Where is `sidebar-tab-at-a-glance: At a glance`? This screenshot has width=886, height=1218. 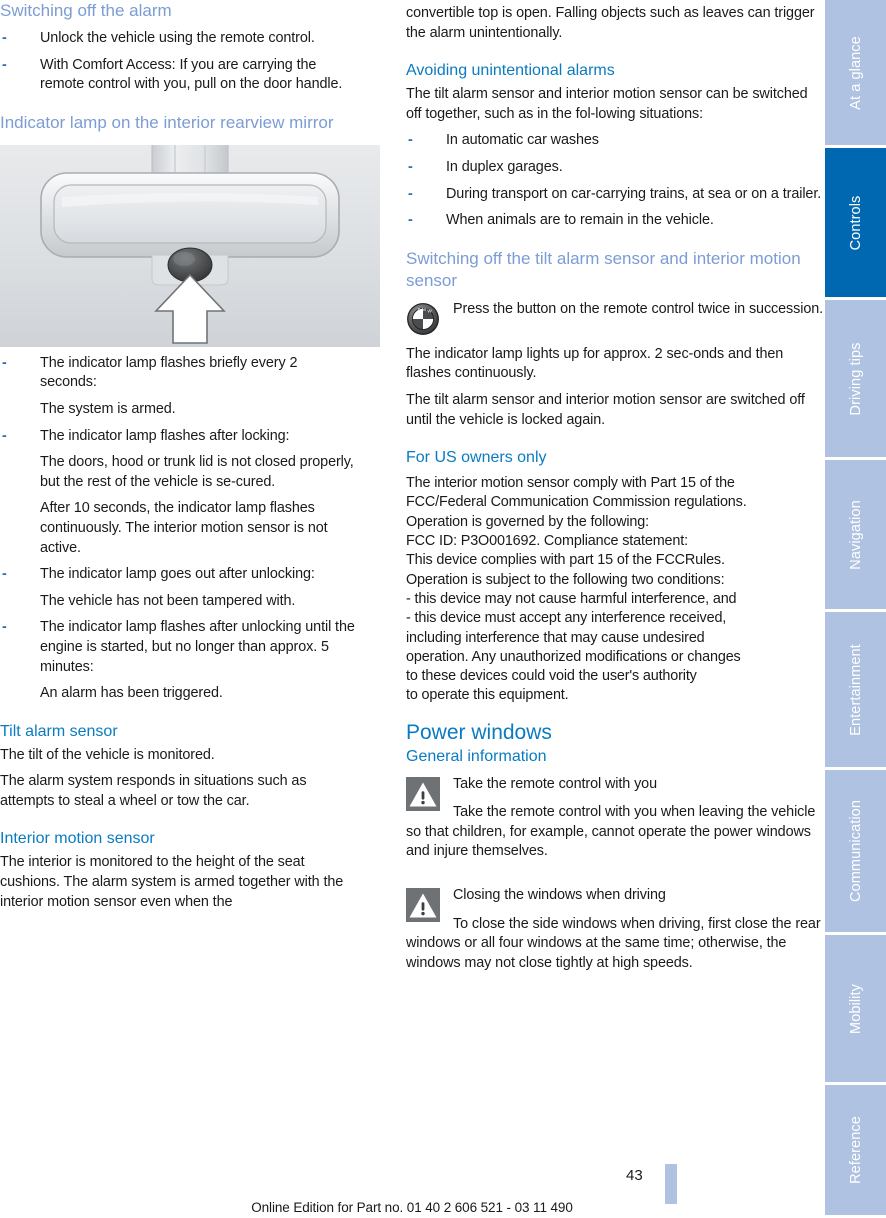
sidebar-tab-at-a-glance: At a glance is located at coordinates (855, 74).